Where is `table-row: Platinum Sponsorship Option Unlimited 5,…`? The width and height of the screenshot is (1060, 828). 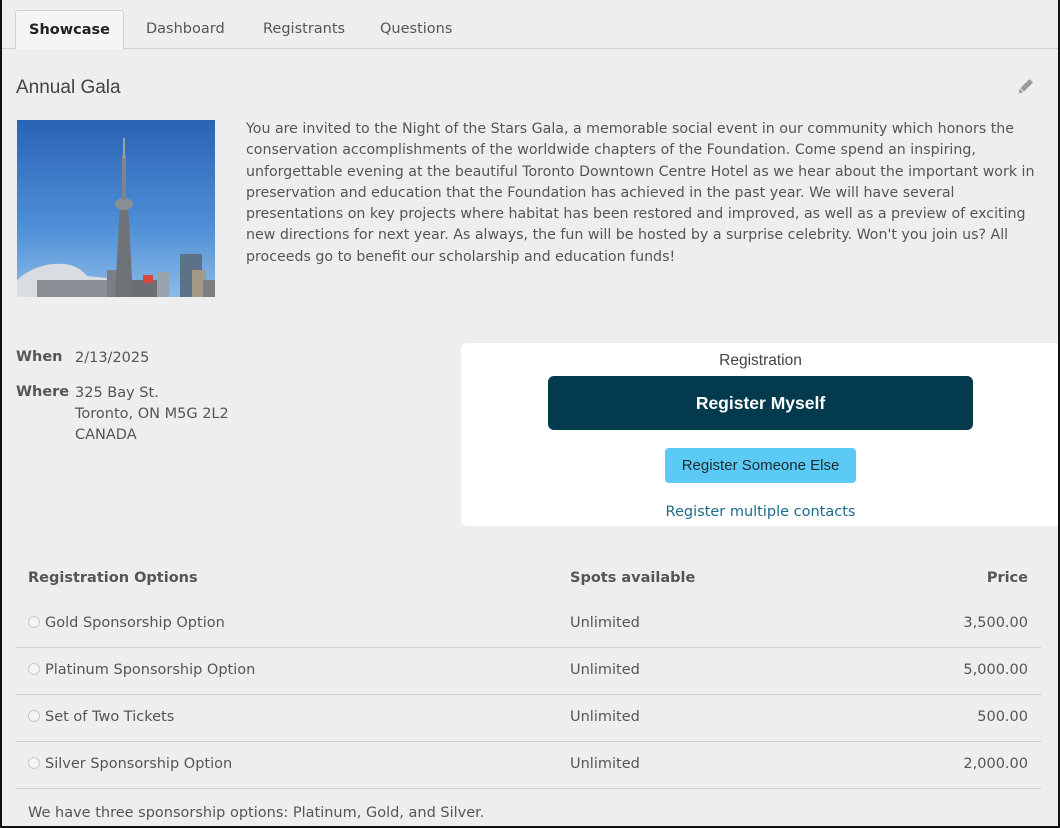
table-row: Platinum Sponsorship Option Unlimited 5,… is located at coordinates (528, 671).